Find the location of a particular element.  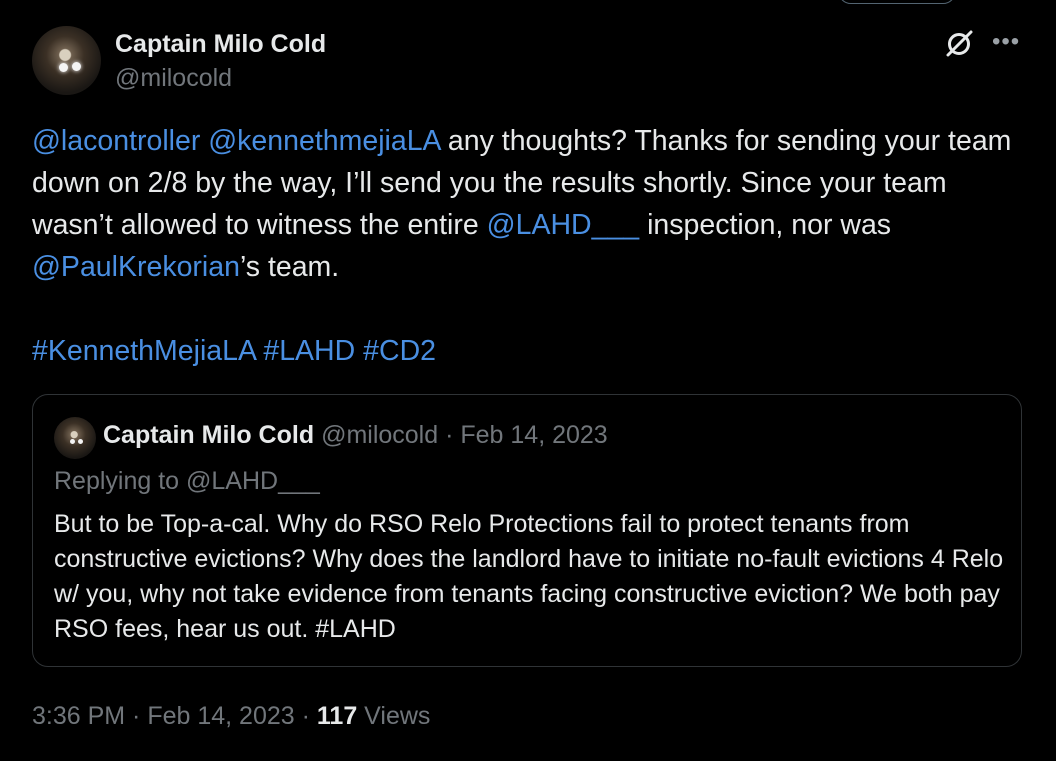

quote-author-name: Captain Milo Cold is located at coordinates (209, 435).